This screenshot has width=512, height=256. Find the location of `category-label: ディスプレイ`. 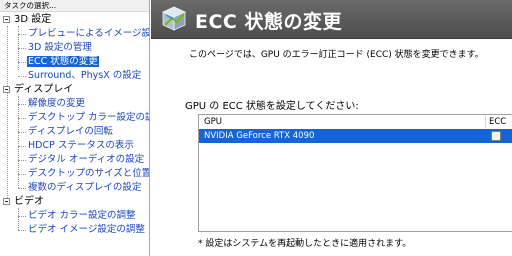

category-label: ディスプレイ is located at coordinates (44, 89).